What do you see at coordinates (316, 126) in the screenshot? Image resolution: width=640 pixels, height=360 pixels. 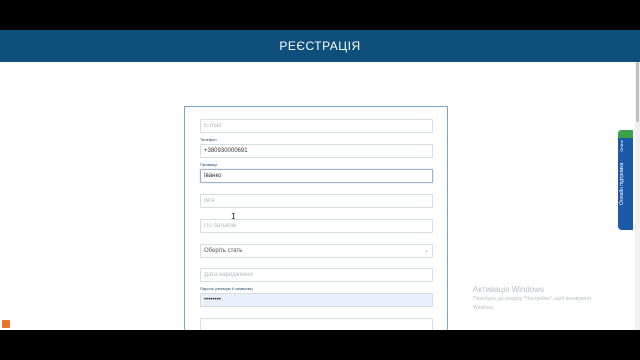 I see `email-field` at bounding box center [316, 126].